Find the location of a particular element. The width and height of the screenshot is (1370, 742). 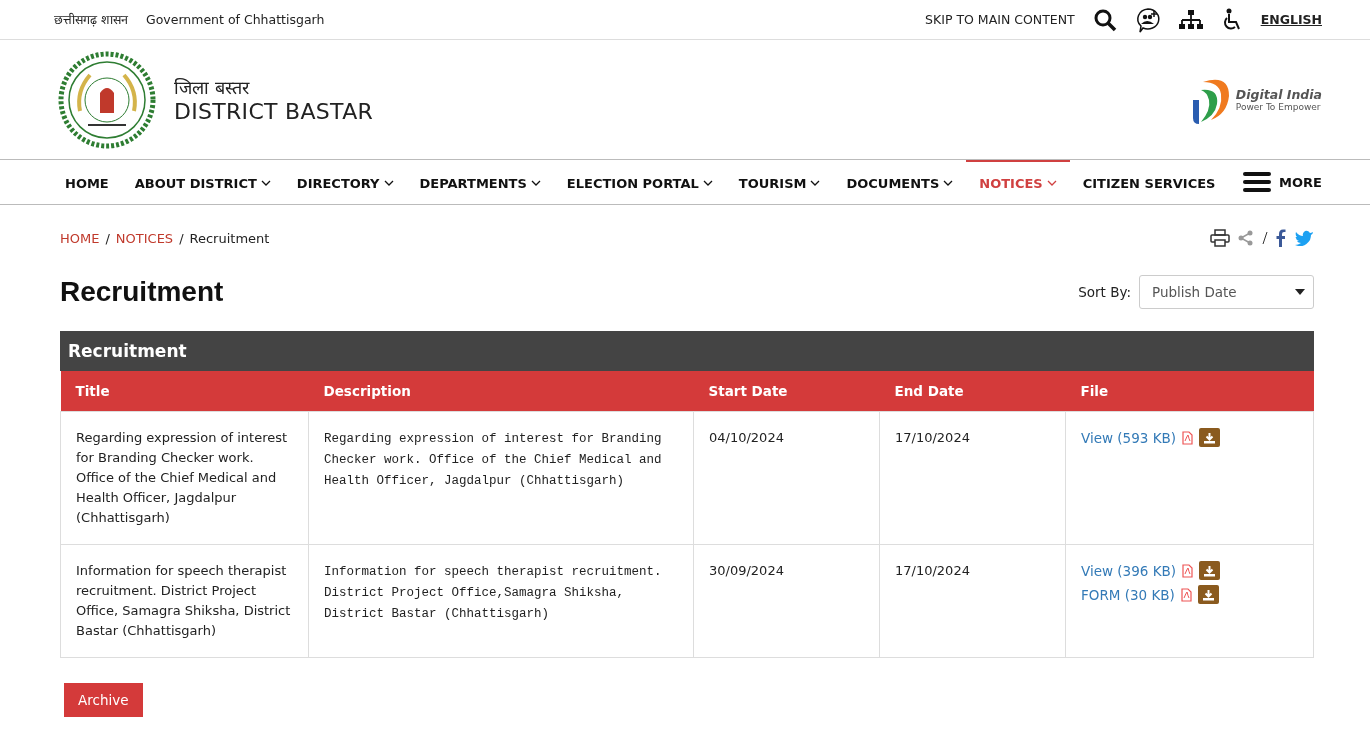

partner-name: Digital India is located at coordinates (1278, 94).